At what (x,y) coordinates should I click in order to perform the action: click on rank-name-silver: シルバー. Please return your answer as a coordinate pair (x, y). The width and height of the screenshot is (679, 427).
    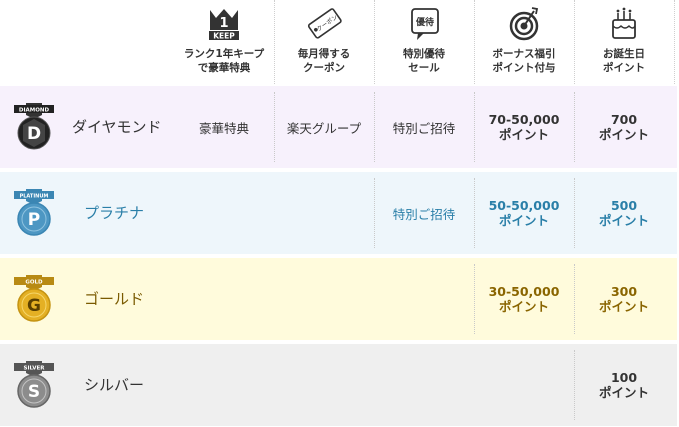
    Looking at the image, I should click on (114, 385).